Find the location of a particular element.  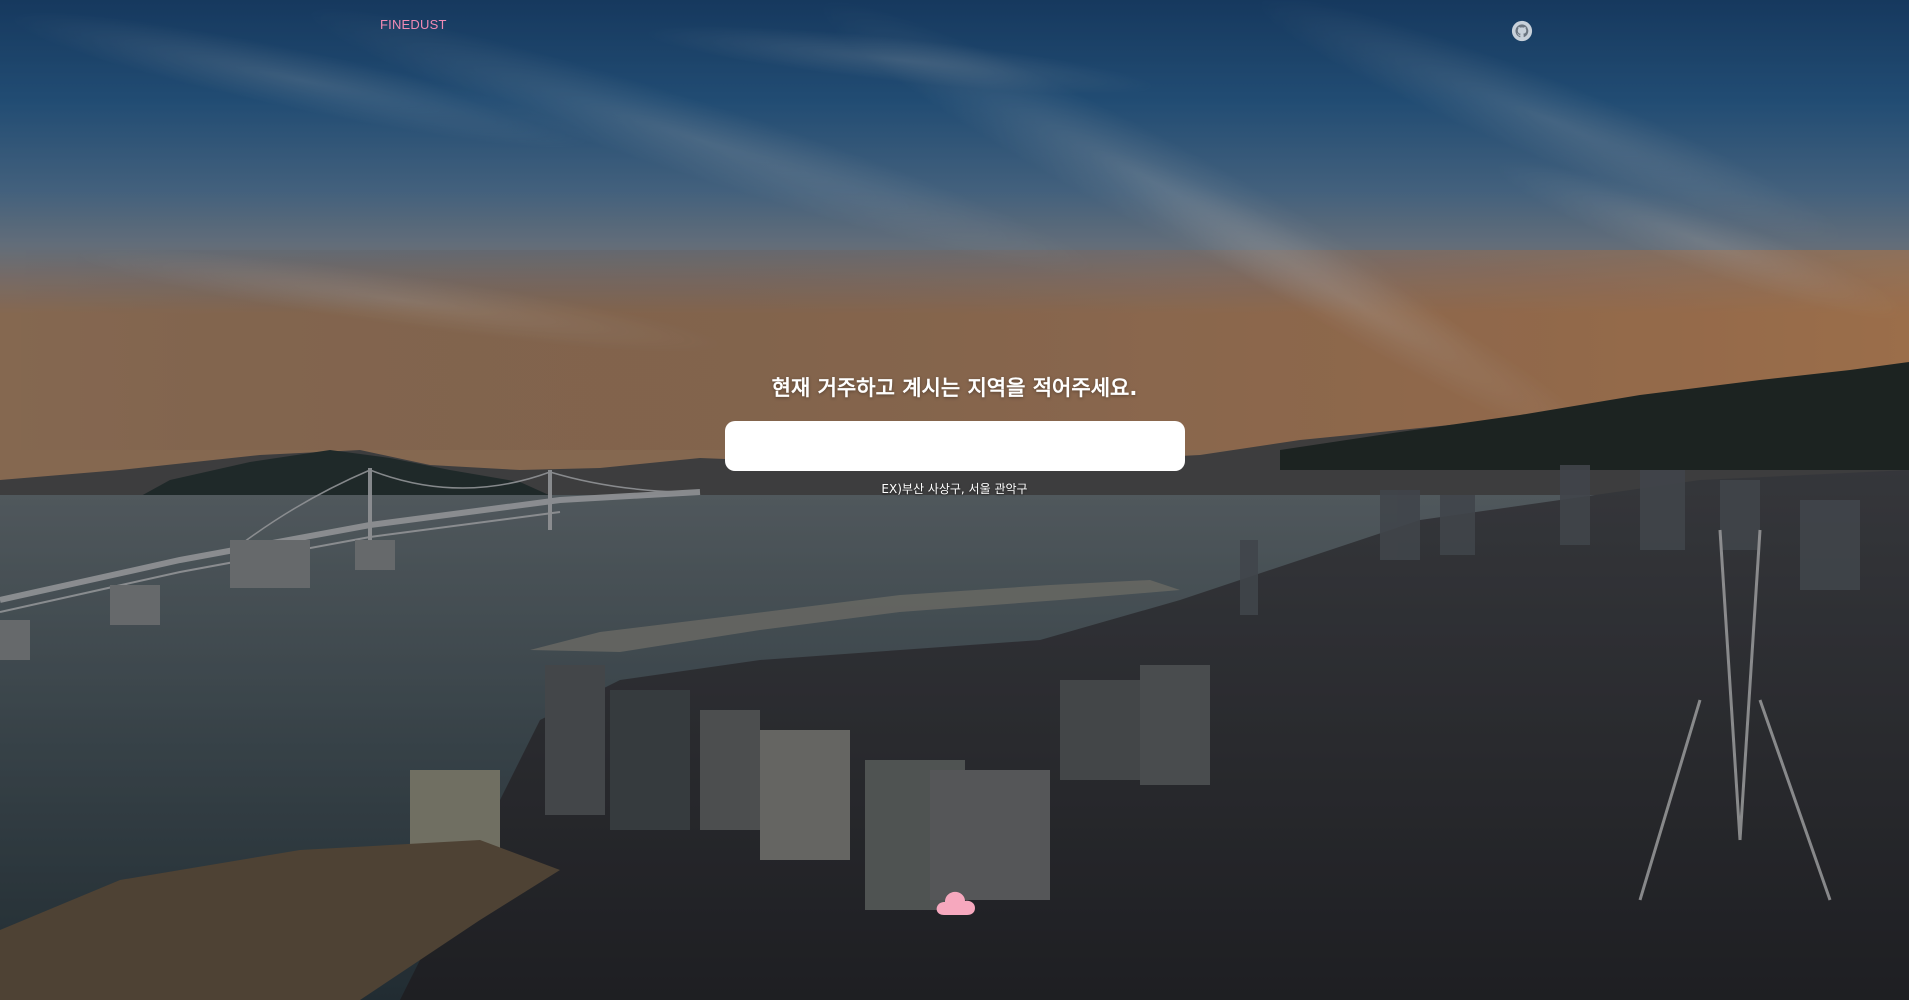

search-section: 현재 거주하고 계시는 지역을 적어주세요. EX)부산 사상구, 서울 관악구 is located at coordinates (954, 434).